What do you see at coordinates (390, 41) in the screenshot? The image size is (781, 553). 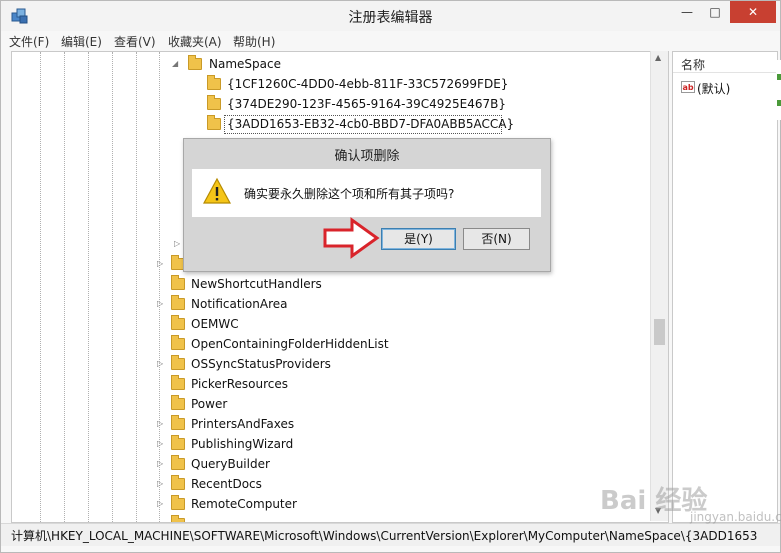 I see `menu-bar: 文件(F) 编辑(E) 查看(V) 收藏夹(A) 帮助(H)` at bounding box center [390, 41].